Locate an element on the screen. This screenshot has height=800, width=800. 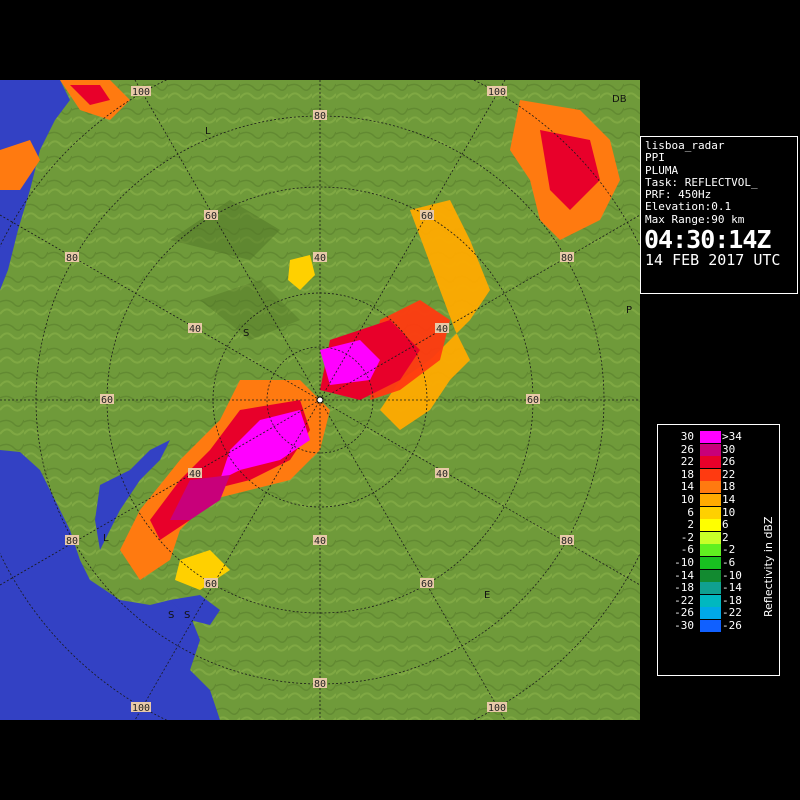
legend-right-value: 10 is located at coordinates (729, 512).